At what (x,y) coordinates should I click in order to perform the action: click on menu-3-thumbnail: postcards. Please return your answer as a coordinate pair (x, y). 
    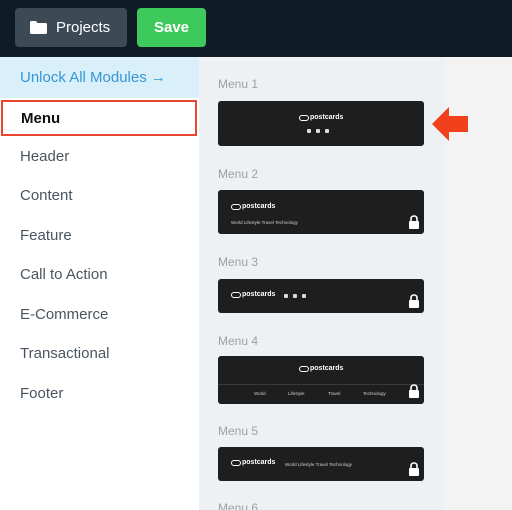
    Looking at the image, I should click on (321, 296).